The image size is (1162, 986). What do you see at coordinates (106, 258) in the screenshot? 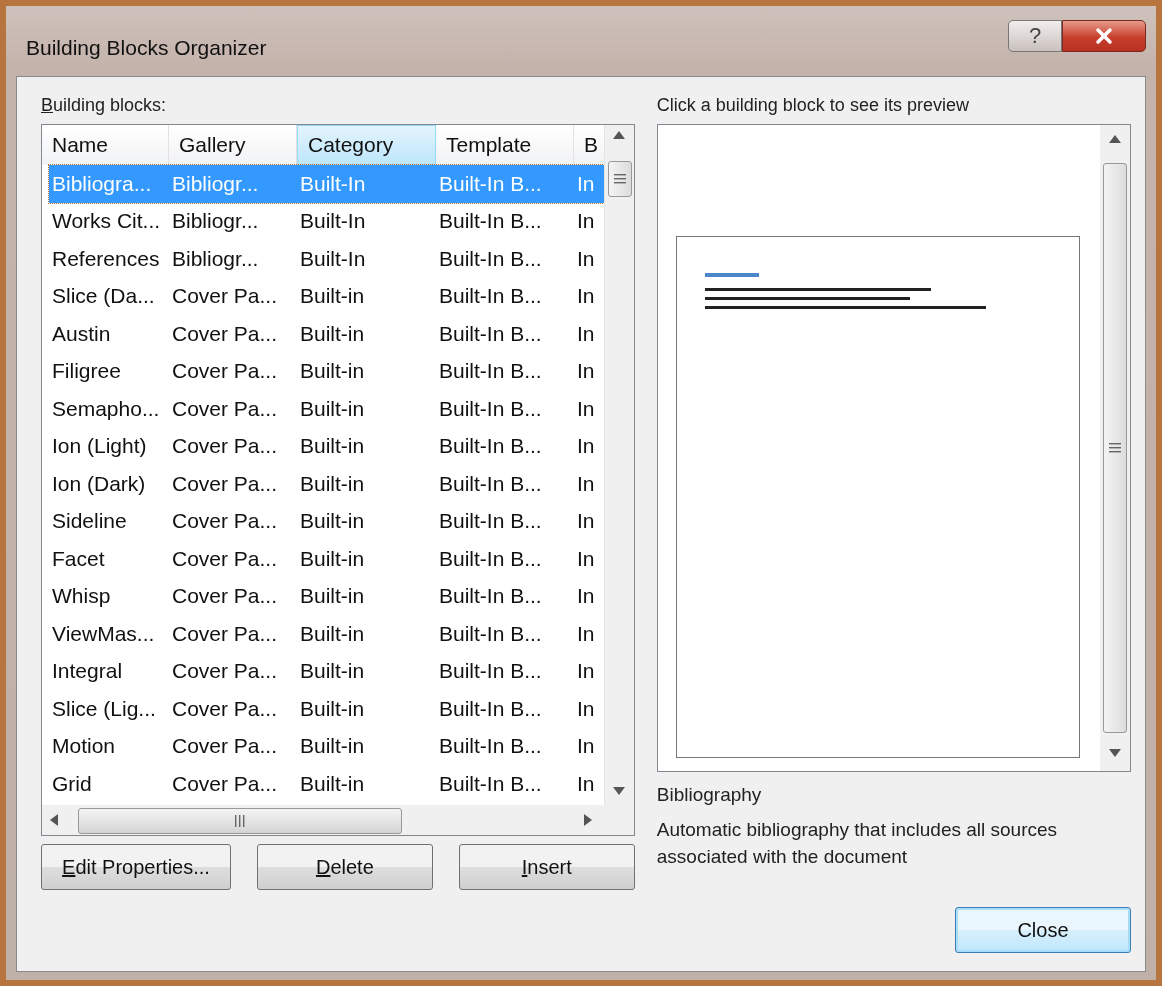
I see `table-cell-text: References` at bounding box center [106, 258].